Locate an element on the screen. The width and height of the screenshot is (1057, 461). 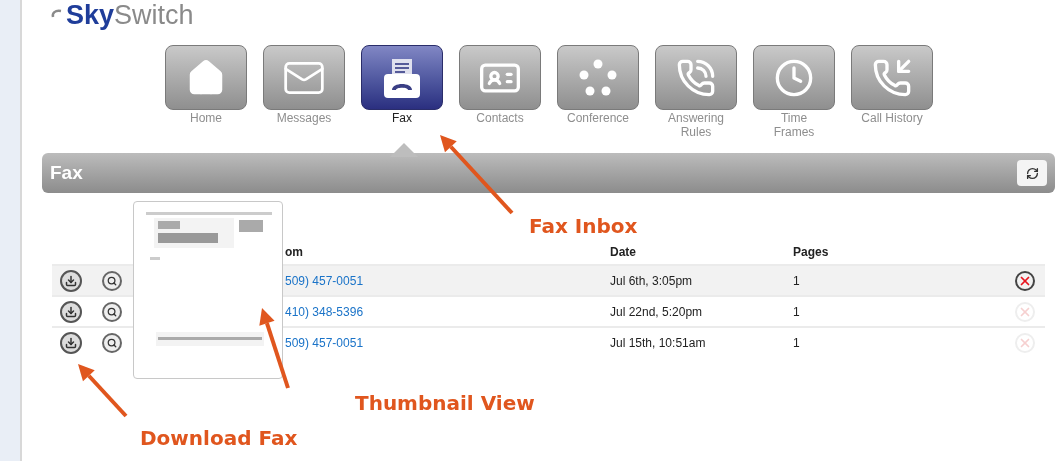
column-header: om is located at coordinates (294, 252).